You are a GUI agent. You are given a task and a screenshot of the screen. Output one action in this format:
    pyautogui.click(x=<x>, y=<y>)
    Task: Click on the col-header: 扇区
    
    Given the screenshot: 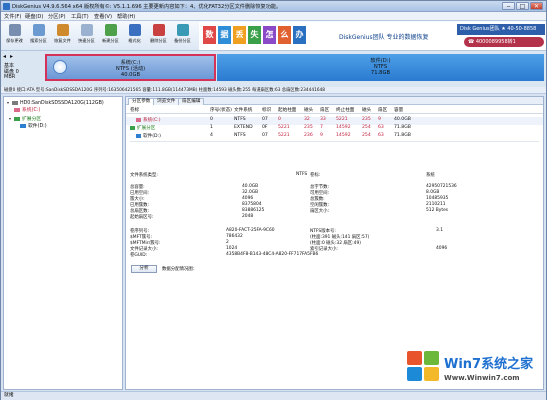 What is the action you would take?
    pyautogui.click(x=383, y=110)
    